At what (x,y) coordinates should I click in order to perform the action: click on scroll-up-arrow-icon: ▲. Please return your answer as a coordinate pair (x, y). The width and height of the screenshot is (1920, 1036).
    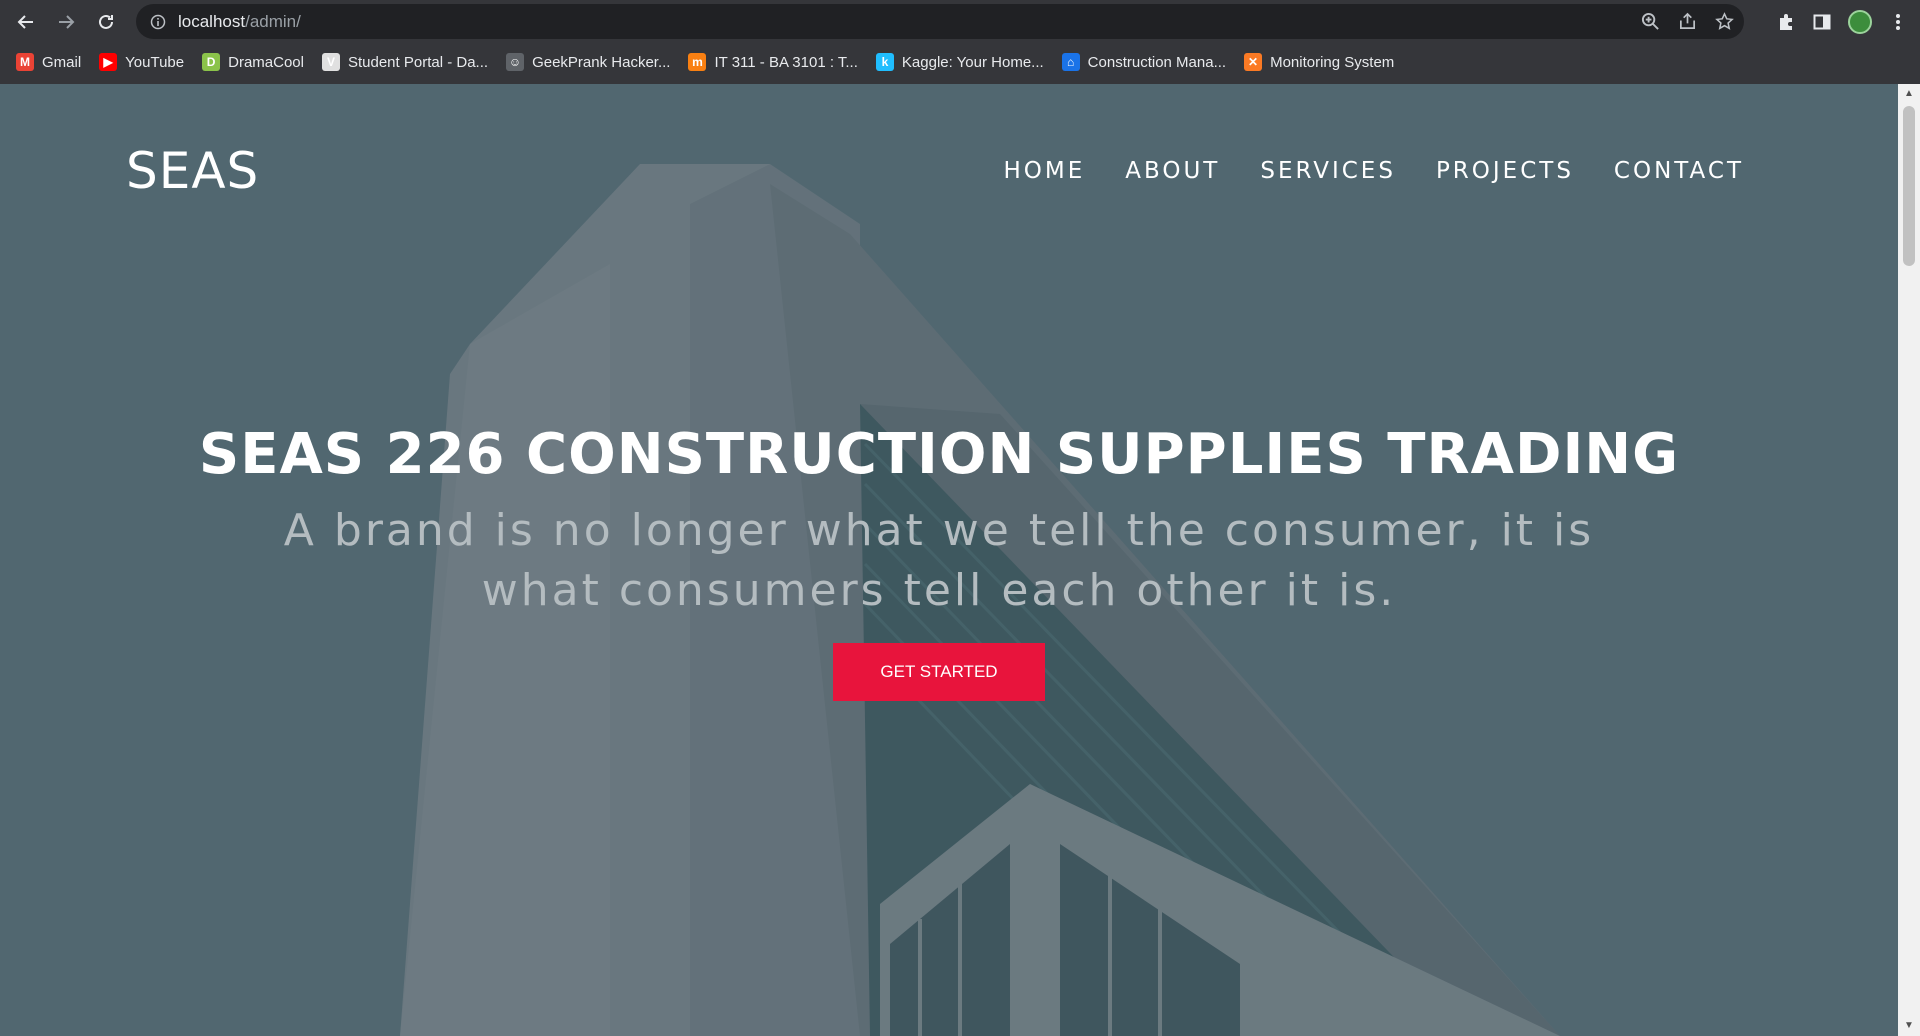
    Looking at the image, I should click on (1909, 94).